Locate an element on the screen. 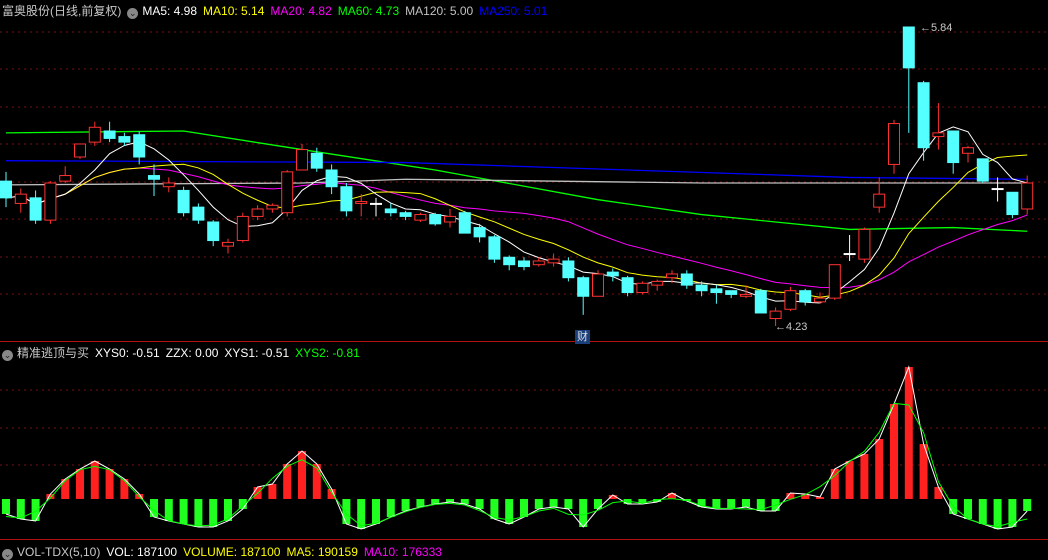 The height and width of the screenshot is (560, 1048). indicator-value: ZZX: 0.00 is located at coordinates (192, 353).